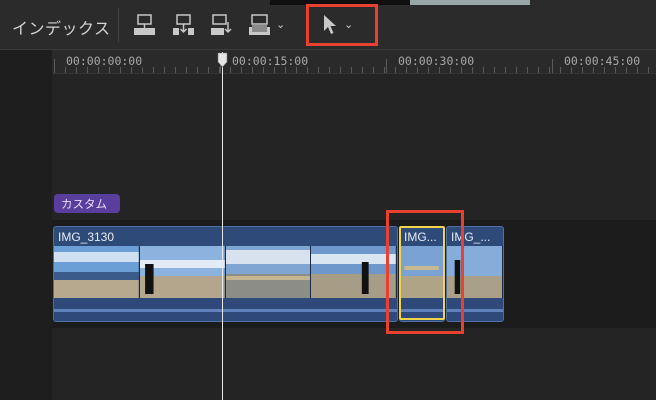 The image size is (656, 400). What do you see at coordinates (222, 60) in the screenshot?
I see `playhead-handle-icon` at bounding box center [222, 60].